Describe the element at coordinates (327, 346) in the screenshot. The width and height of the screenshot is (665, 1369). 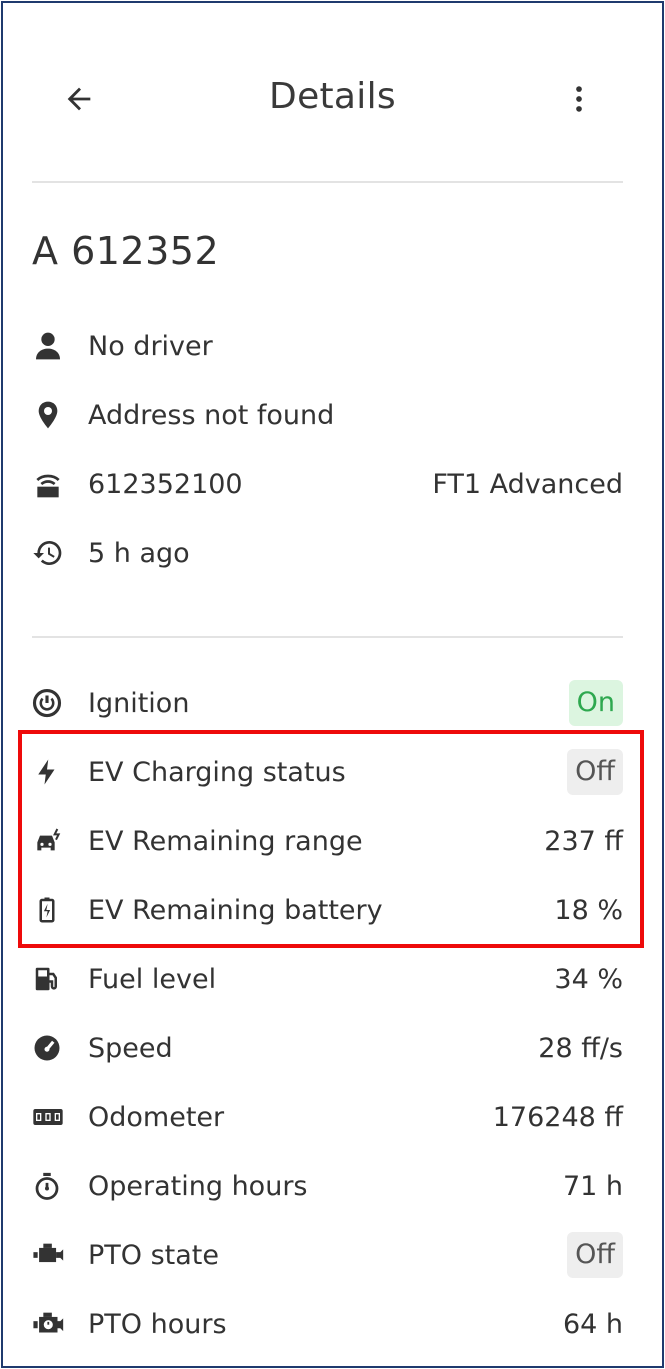
I see `driver-row: No driver` at that location.